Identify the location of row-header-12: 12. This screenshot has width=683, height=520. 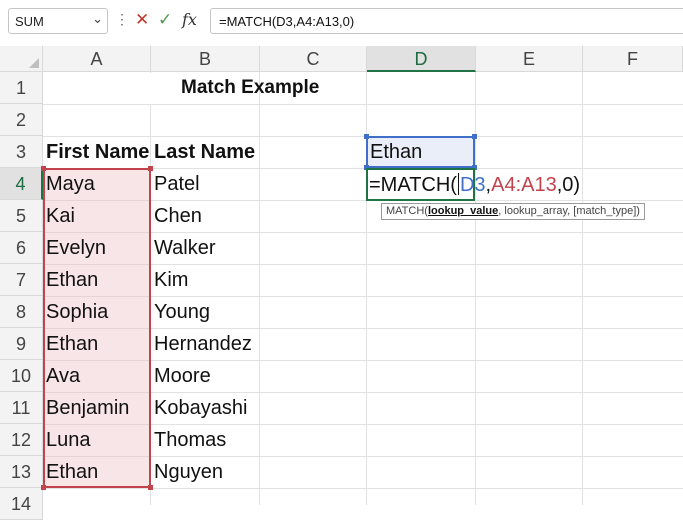
(21, 440).